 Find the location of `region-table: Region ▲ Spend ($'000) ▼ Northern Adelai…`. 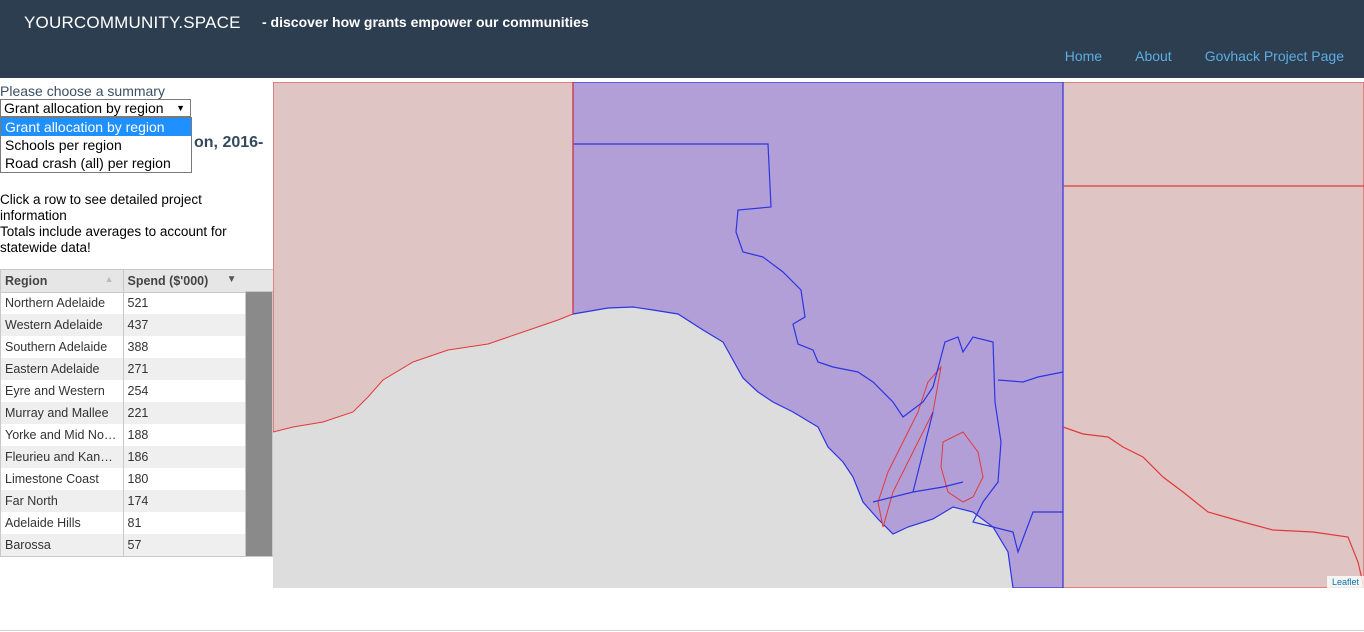

region-table: Region ▲ Spend ($'000) ▼ Northern Adelai… is located at coordinates (136, 413).